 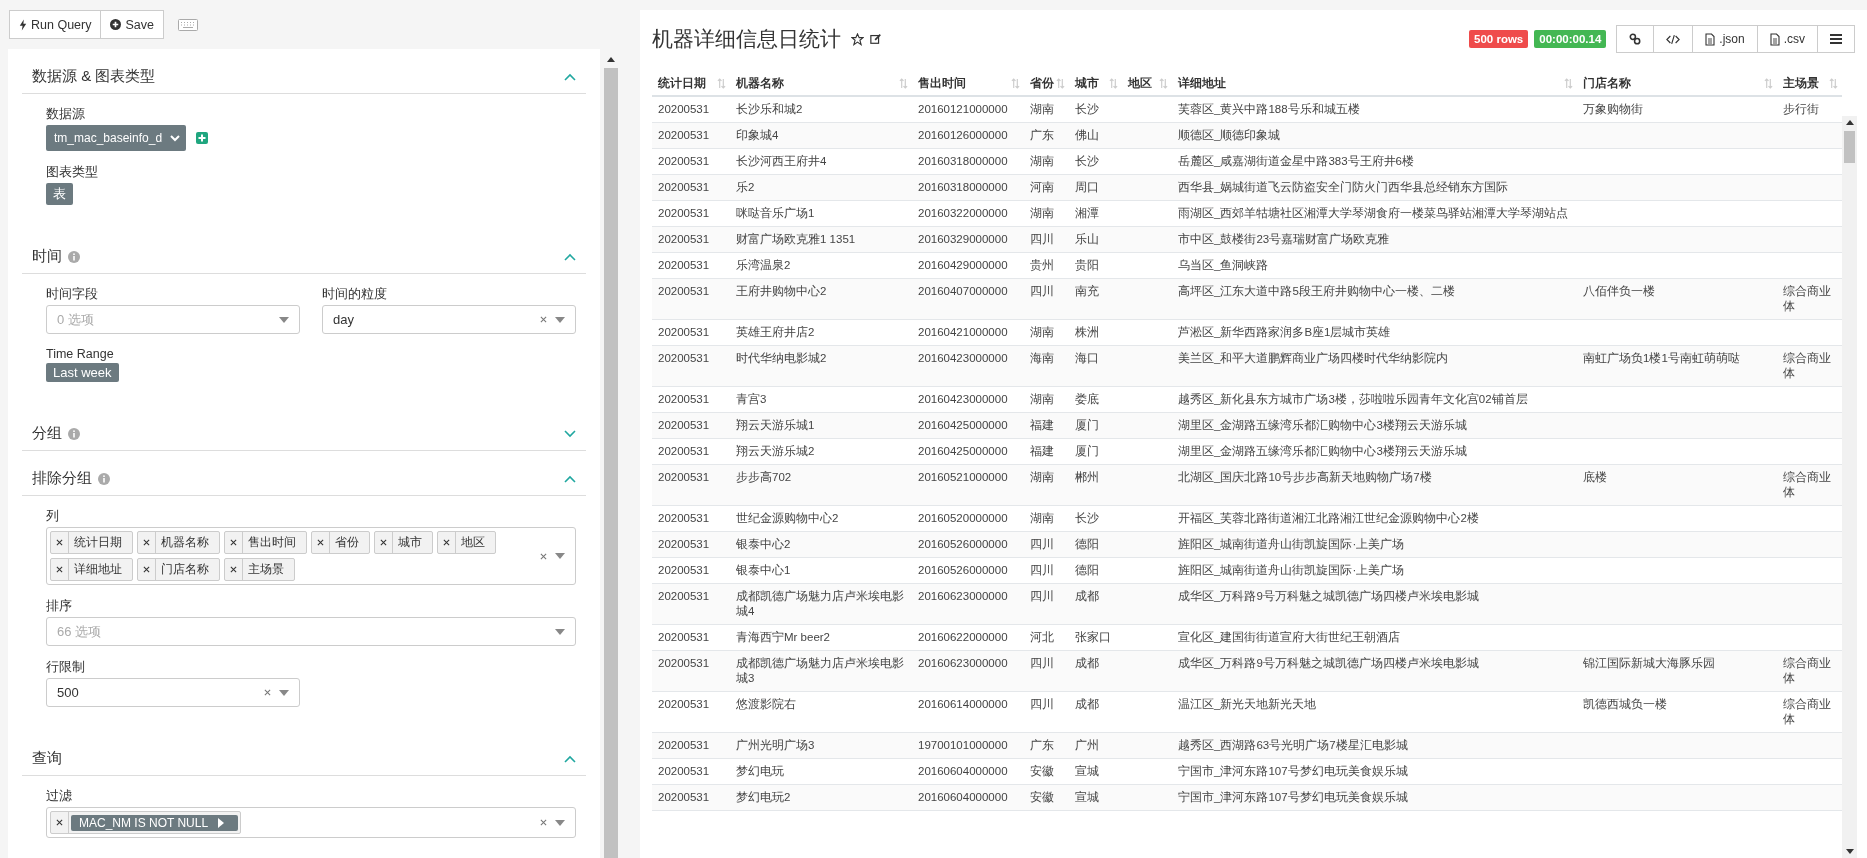 What do you see at coordinates (354, 294) in the screenshot?
I see `field-label: 时间的粒度` at bounding box center [354, 294].